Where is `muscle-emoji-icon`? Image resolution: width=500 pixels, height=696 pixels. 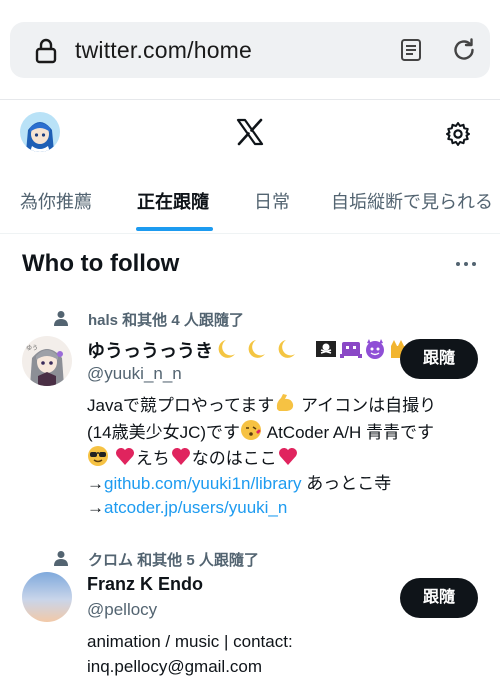 muscle-emoji-icon is located at coordinates (285, 402).